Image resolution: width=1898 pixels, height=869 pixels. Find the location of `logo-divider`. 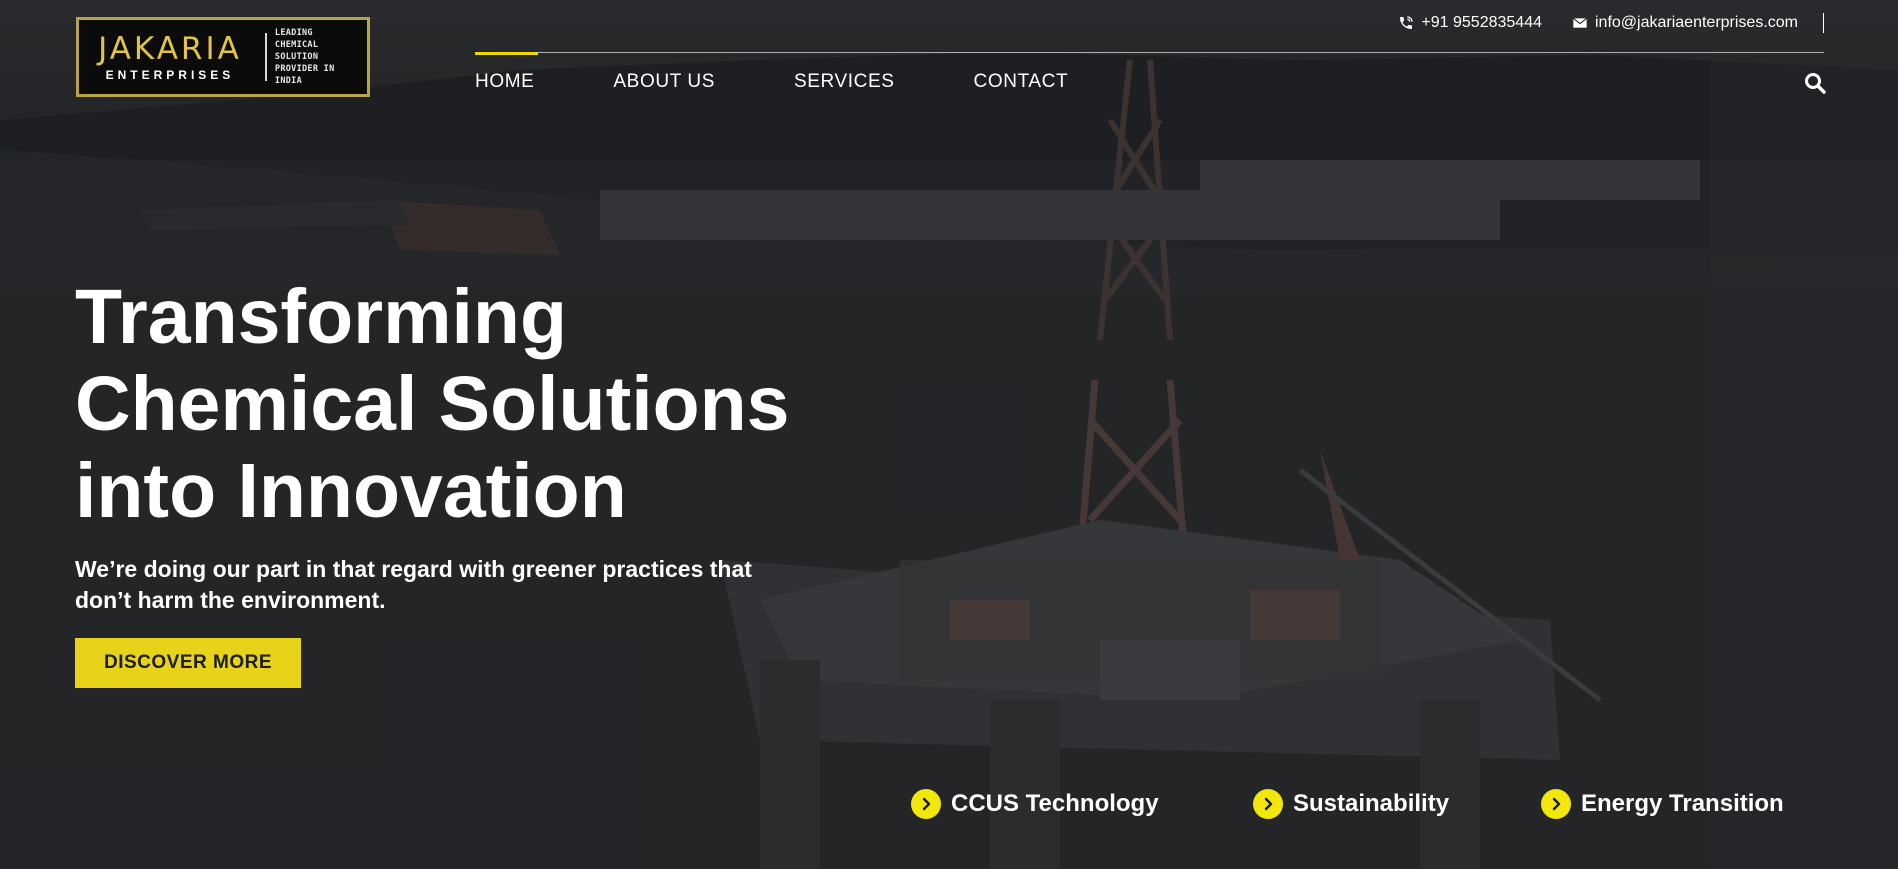

logo-divider is located at coordinates (265, 57).